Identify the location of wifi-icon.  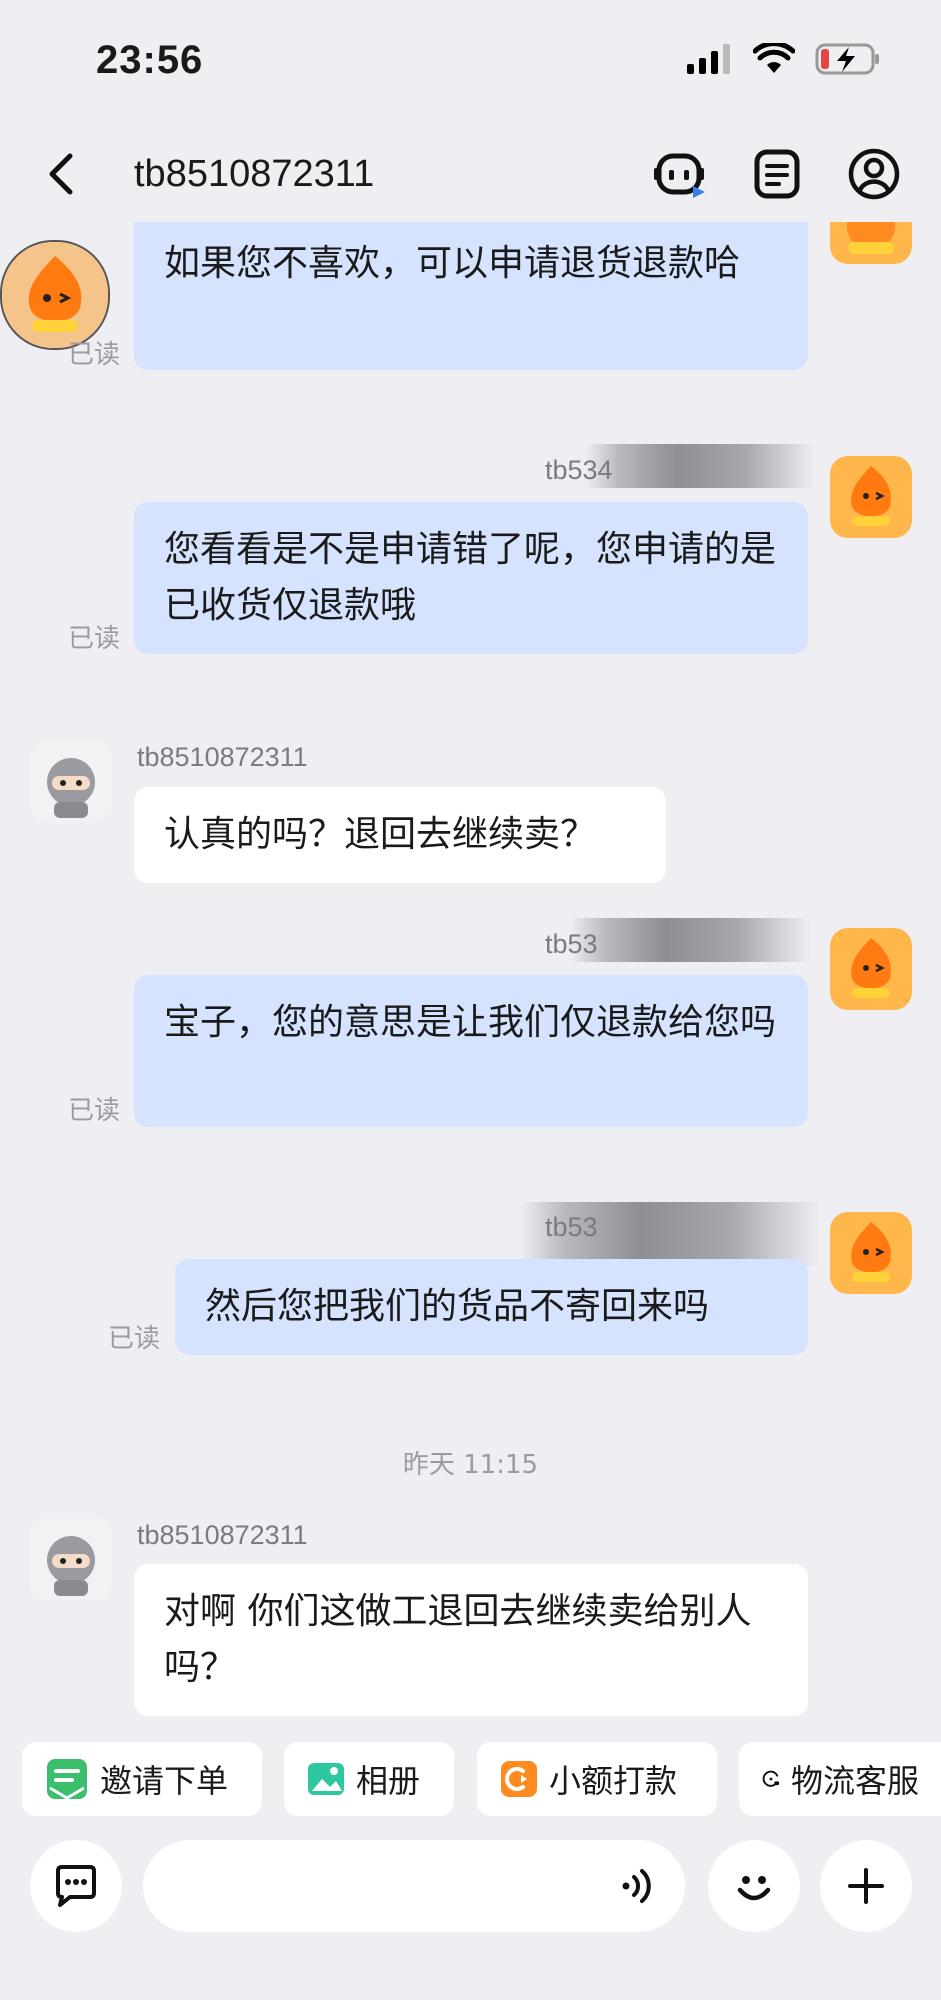
(774, 58).